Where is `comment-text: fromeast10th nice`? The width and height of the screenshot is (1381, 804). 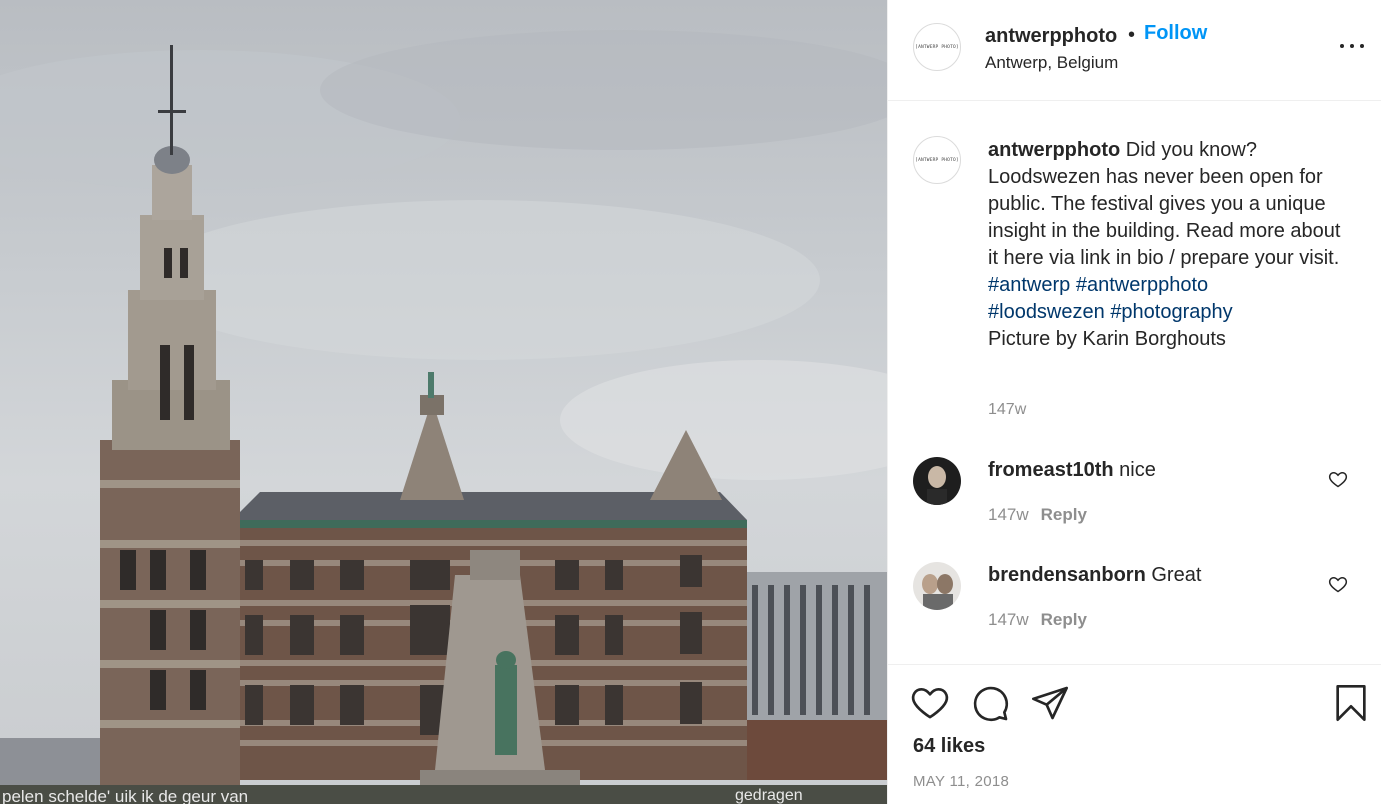 comment-text: fromeast10th nice is located at coordinates (1072, 470).